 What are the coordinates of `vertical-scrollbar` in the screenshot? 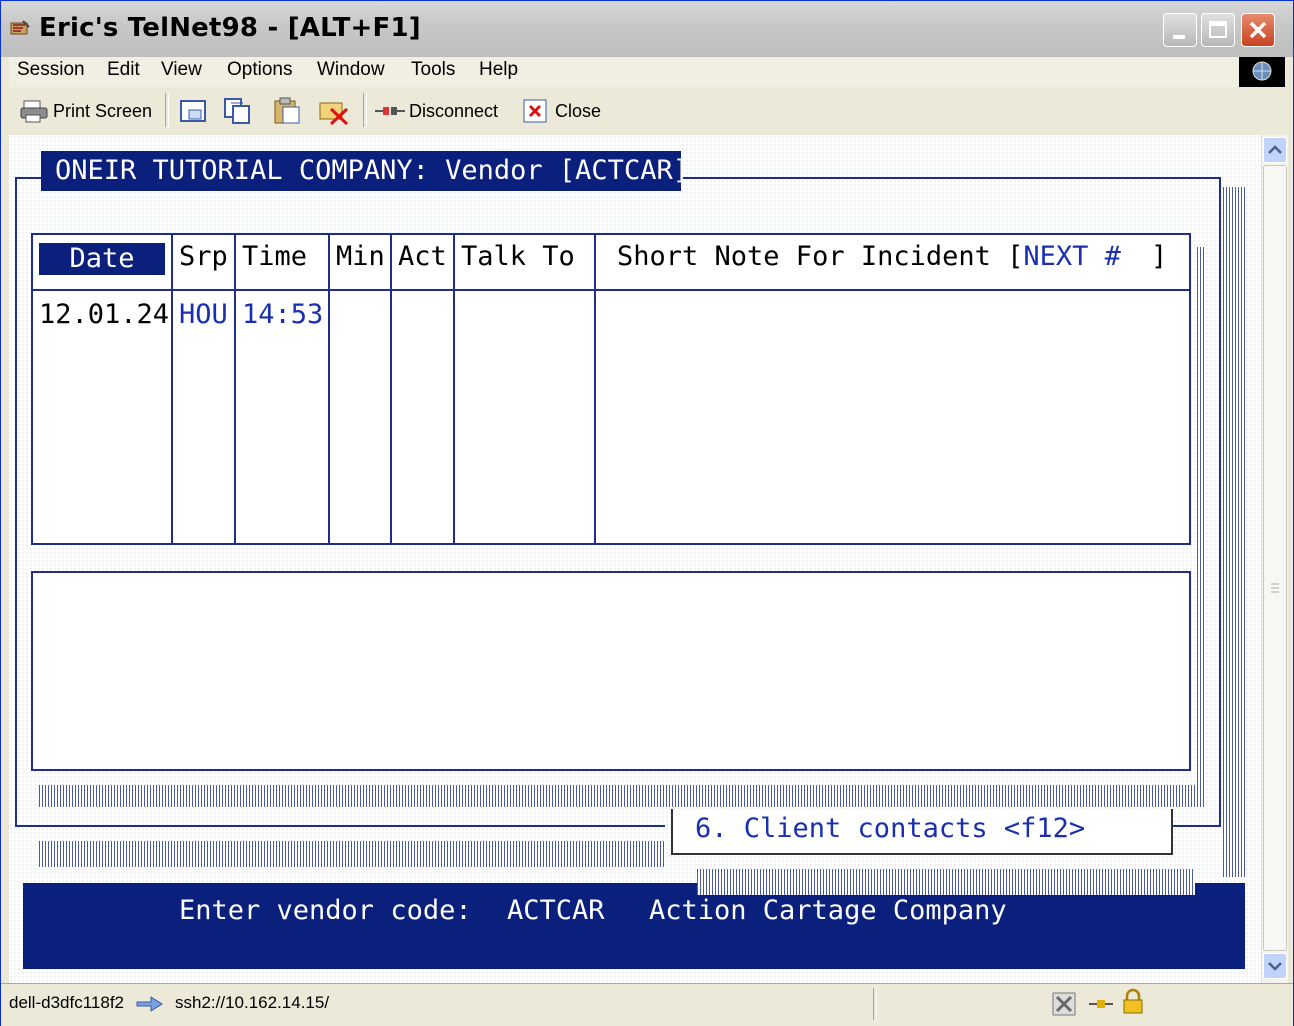 It's located at (1274, 559).